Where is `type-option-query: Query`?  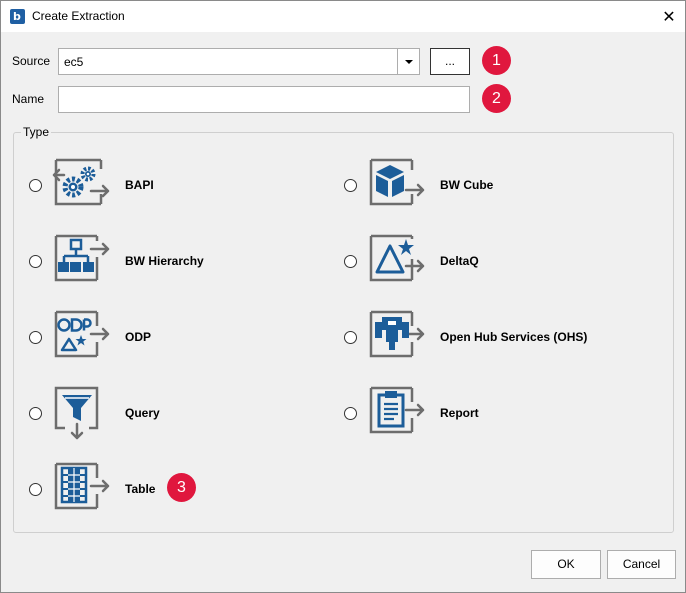
type-option-query: Query is located at coordinates (129, 414).